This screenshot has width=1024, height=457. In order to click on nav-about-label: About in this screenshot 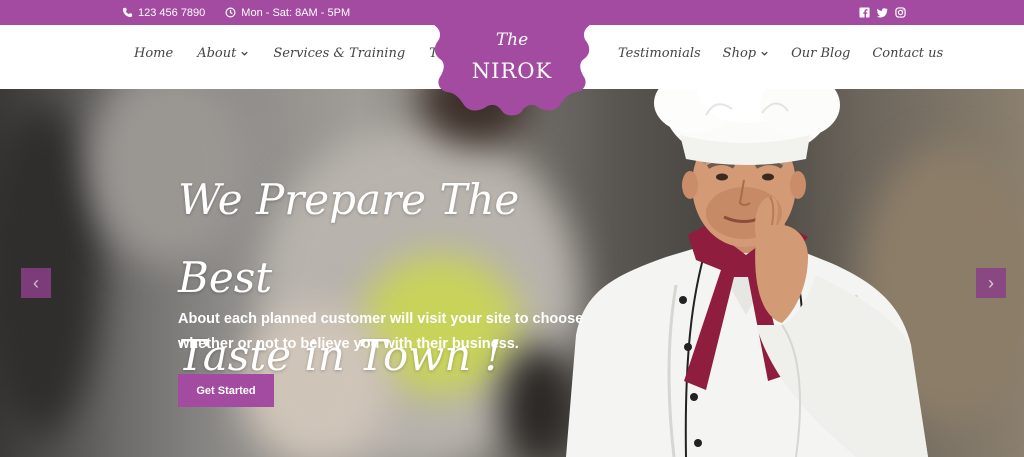, I will do `click(217, 53)`.